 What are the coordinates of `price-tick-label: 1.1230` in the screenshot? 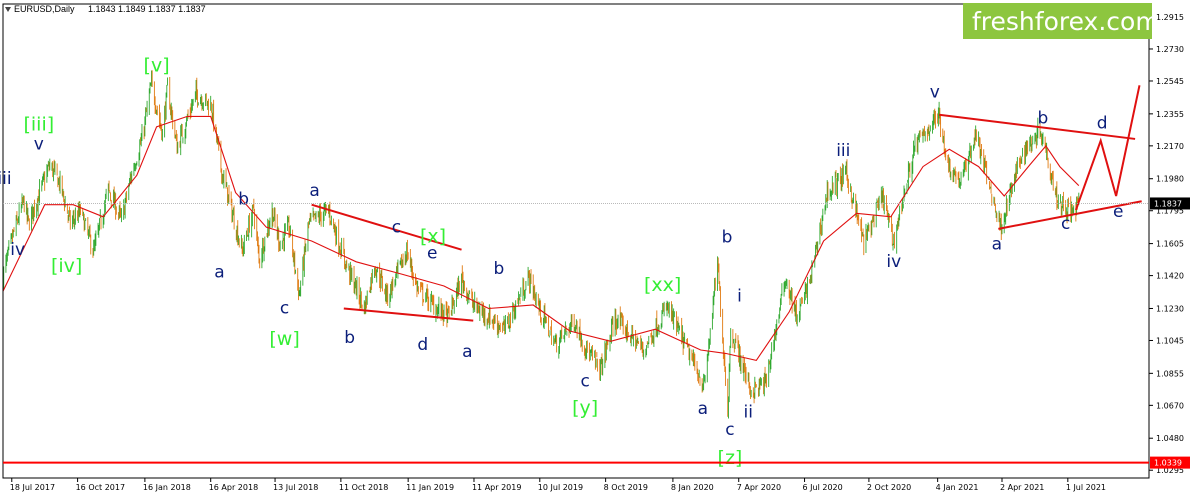 It's located at (1170, 308).